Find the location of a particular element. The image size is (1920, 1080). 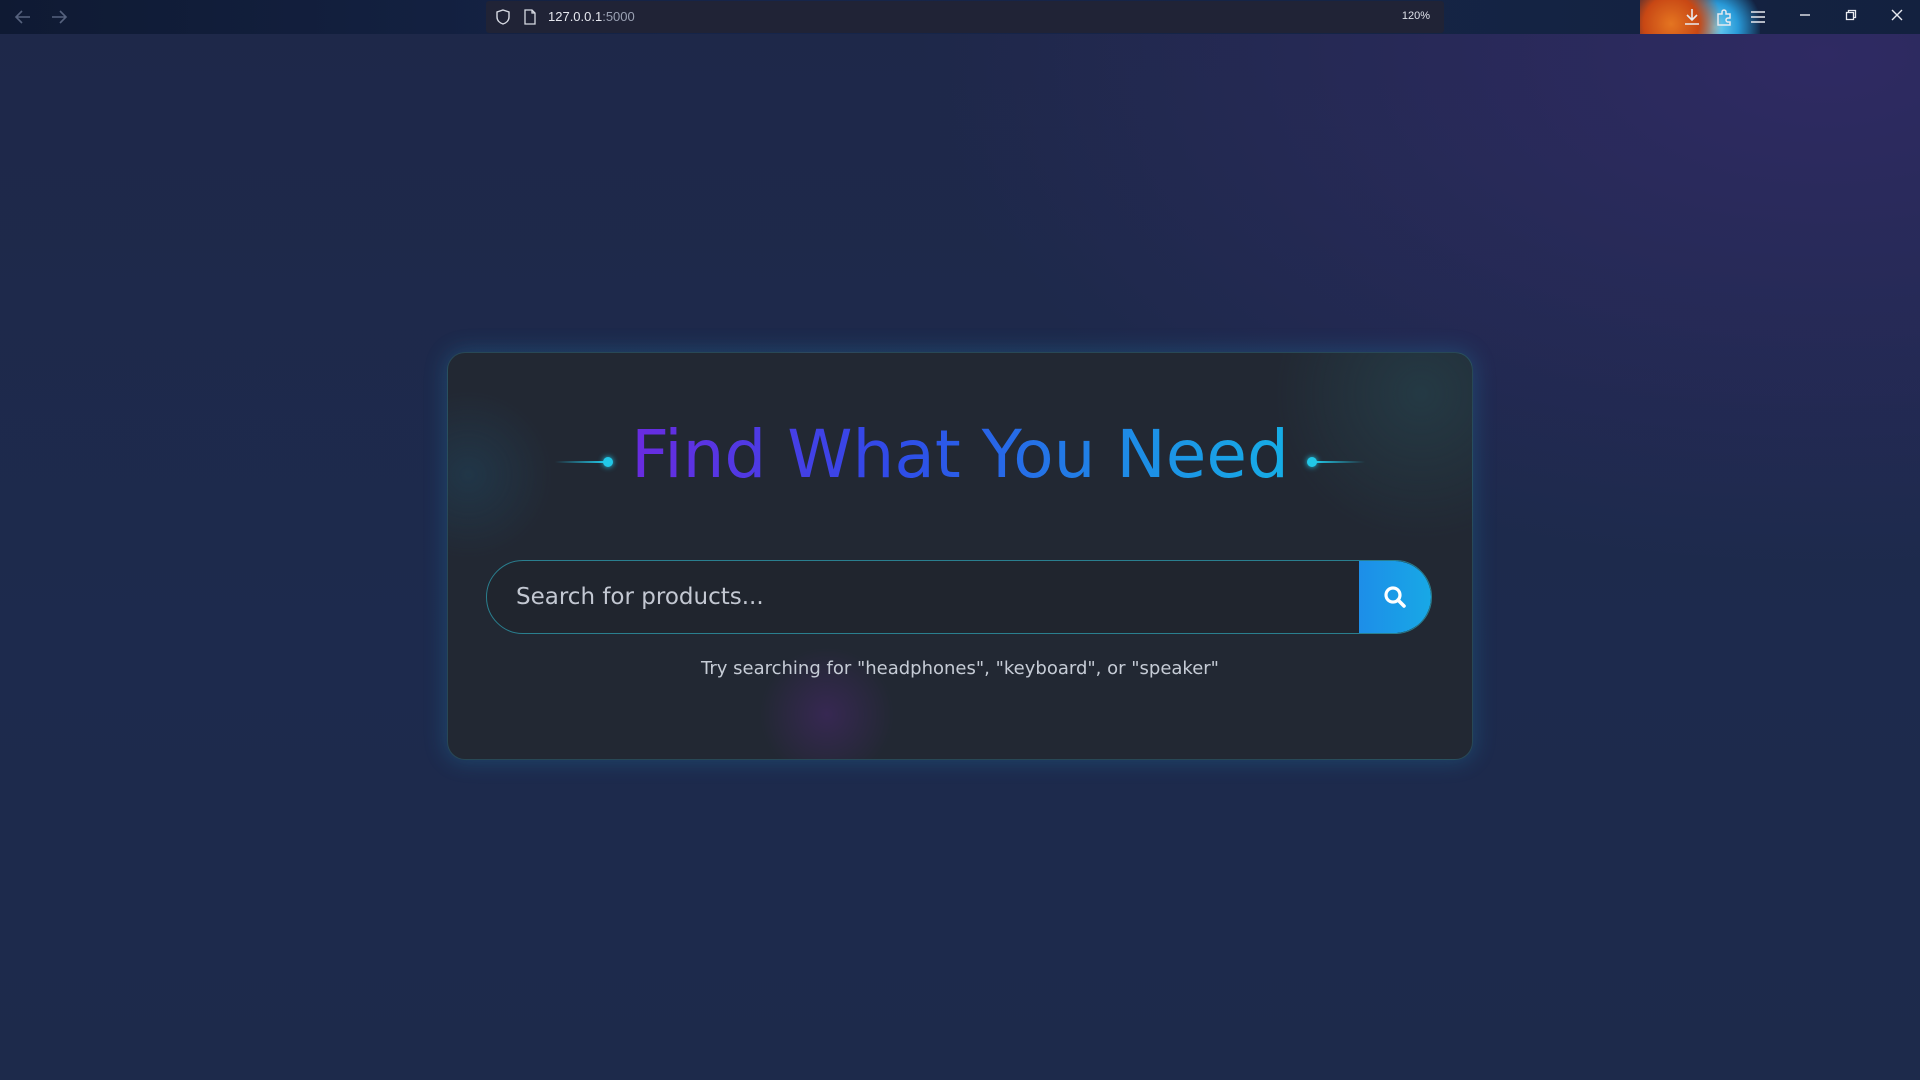

search-bar is located at coordinates (959, 597).